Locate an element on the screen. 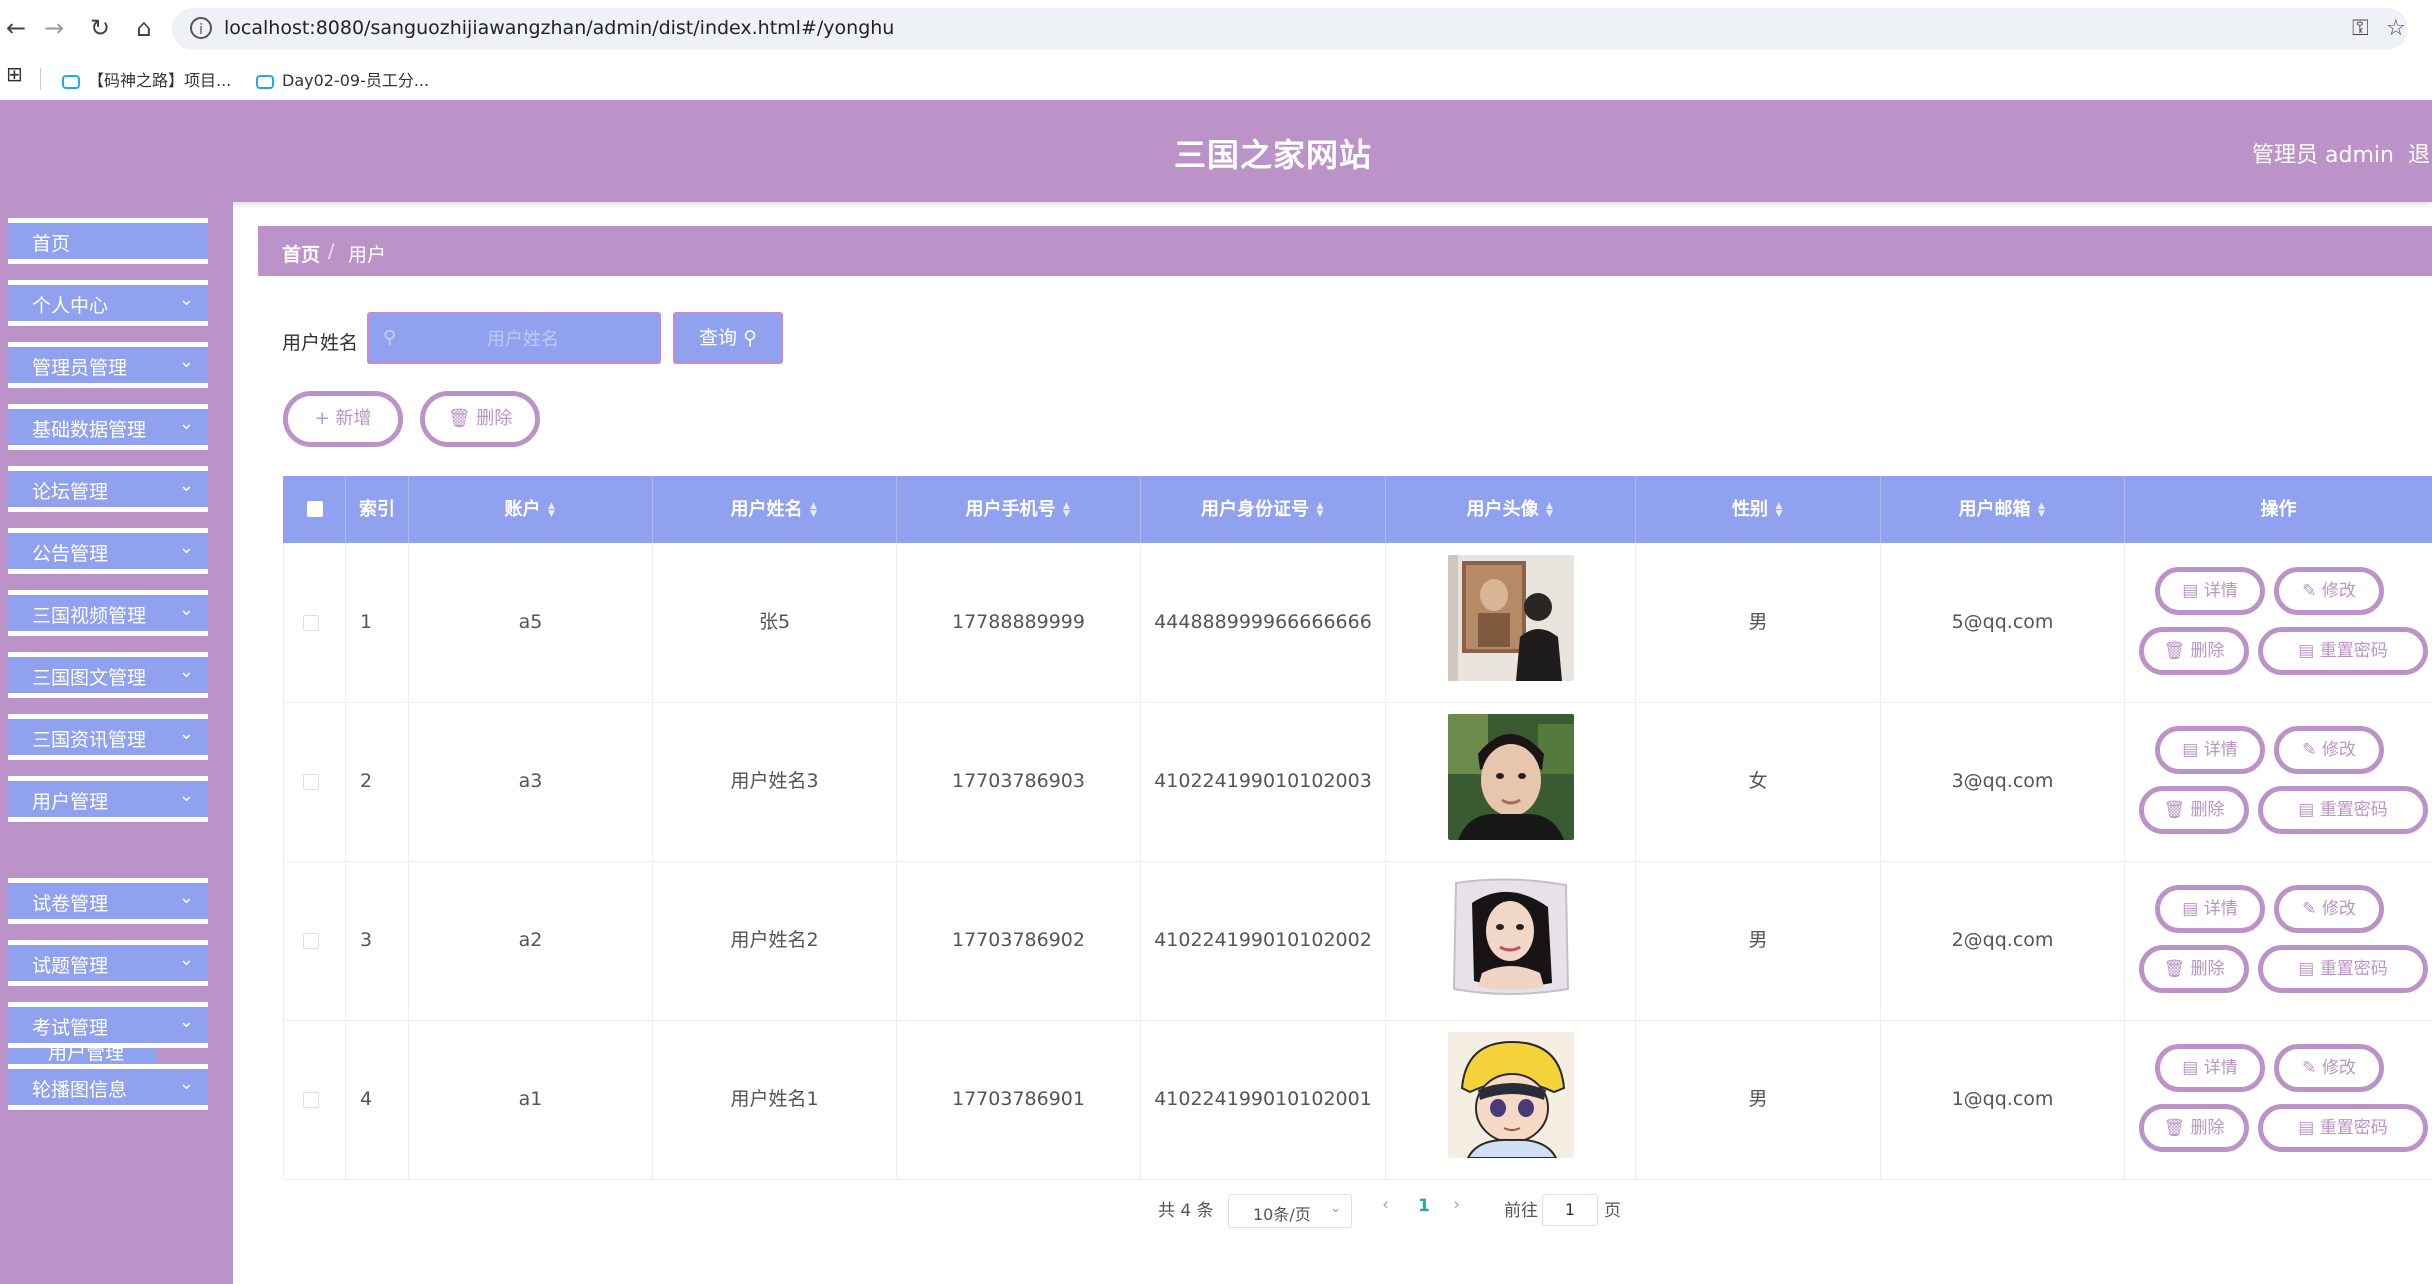 This screenshot has width=2432, height=1284. sidebar-item-exam: 考试管理 ⌄ is located at coordinates (108, 1025).